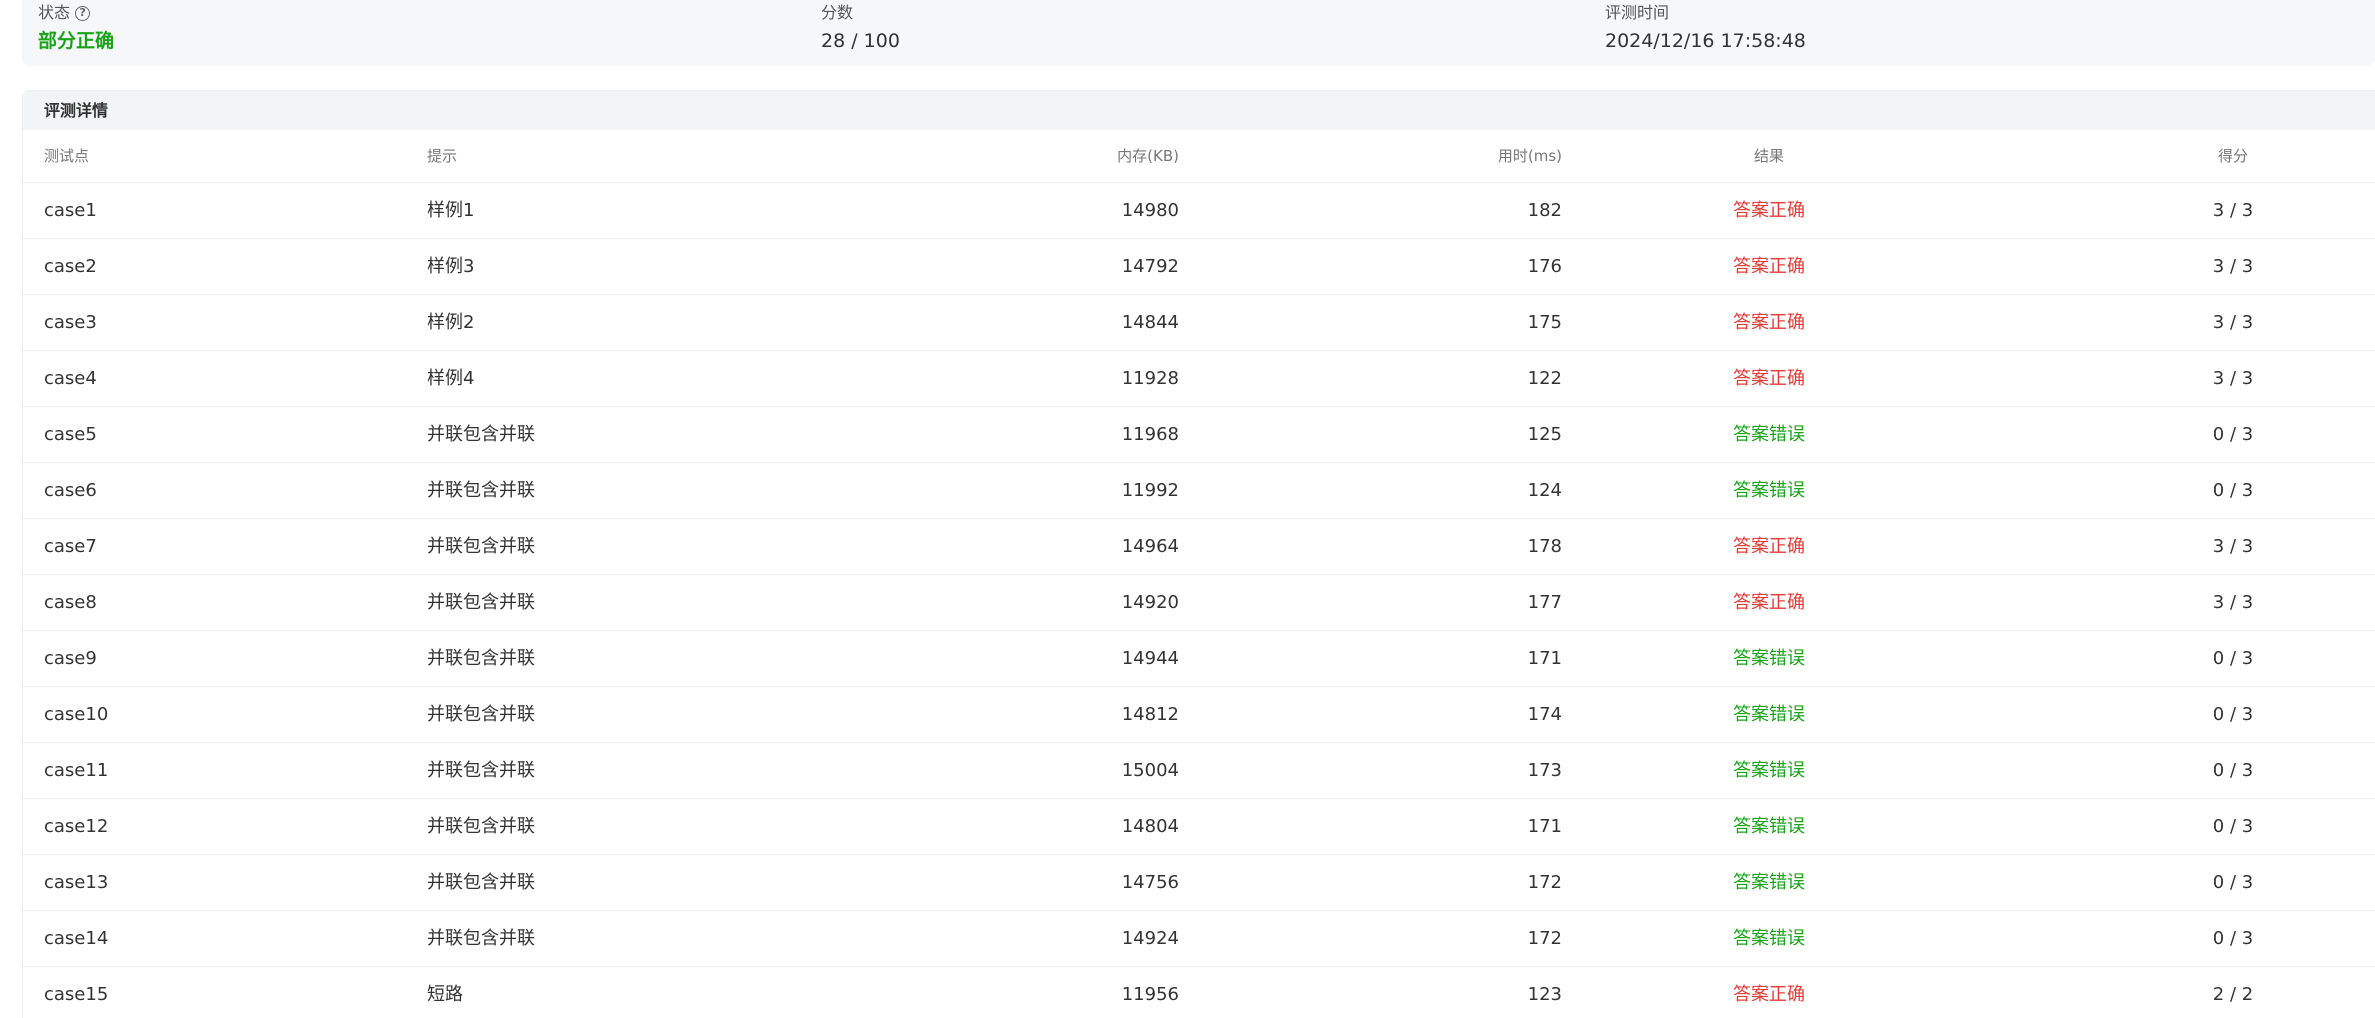  Describe the element at coordinates (76, 882) in the screenshot. I see `case-cell: case13` at that location.